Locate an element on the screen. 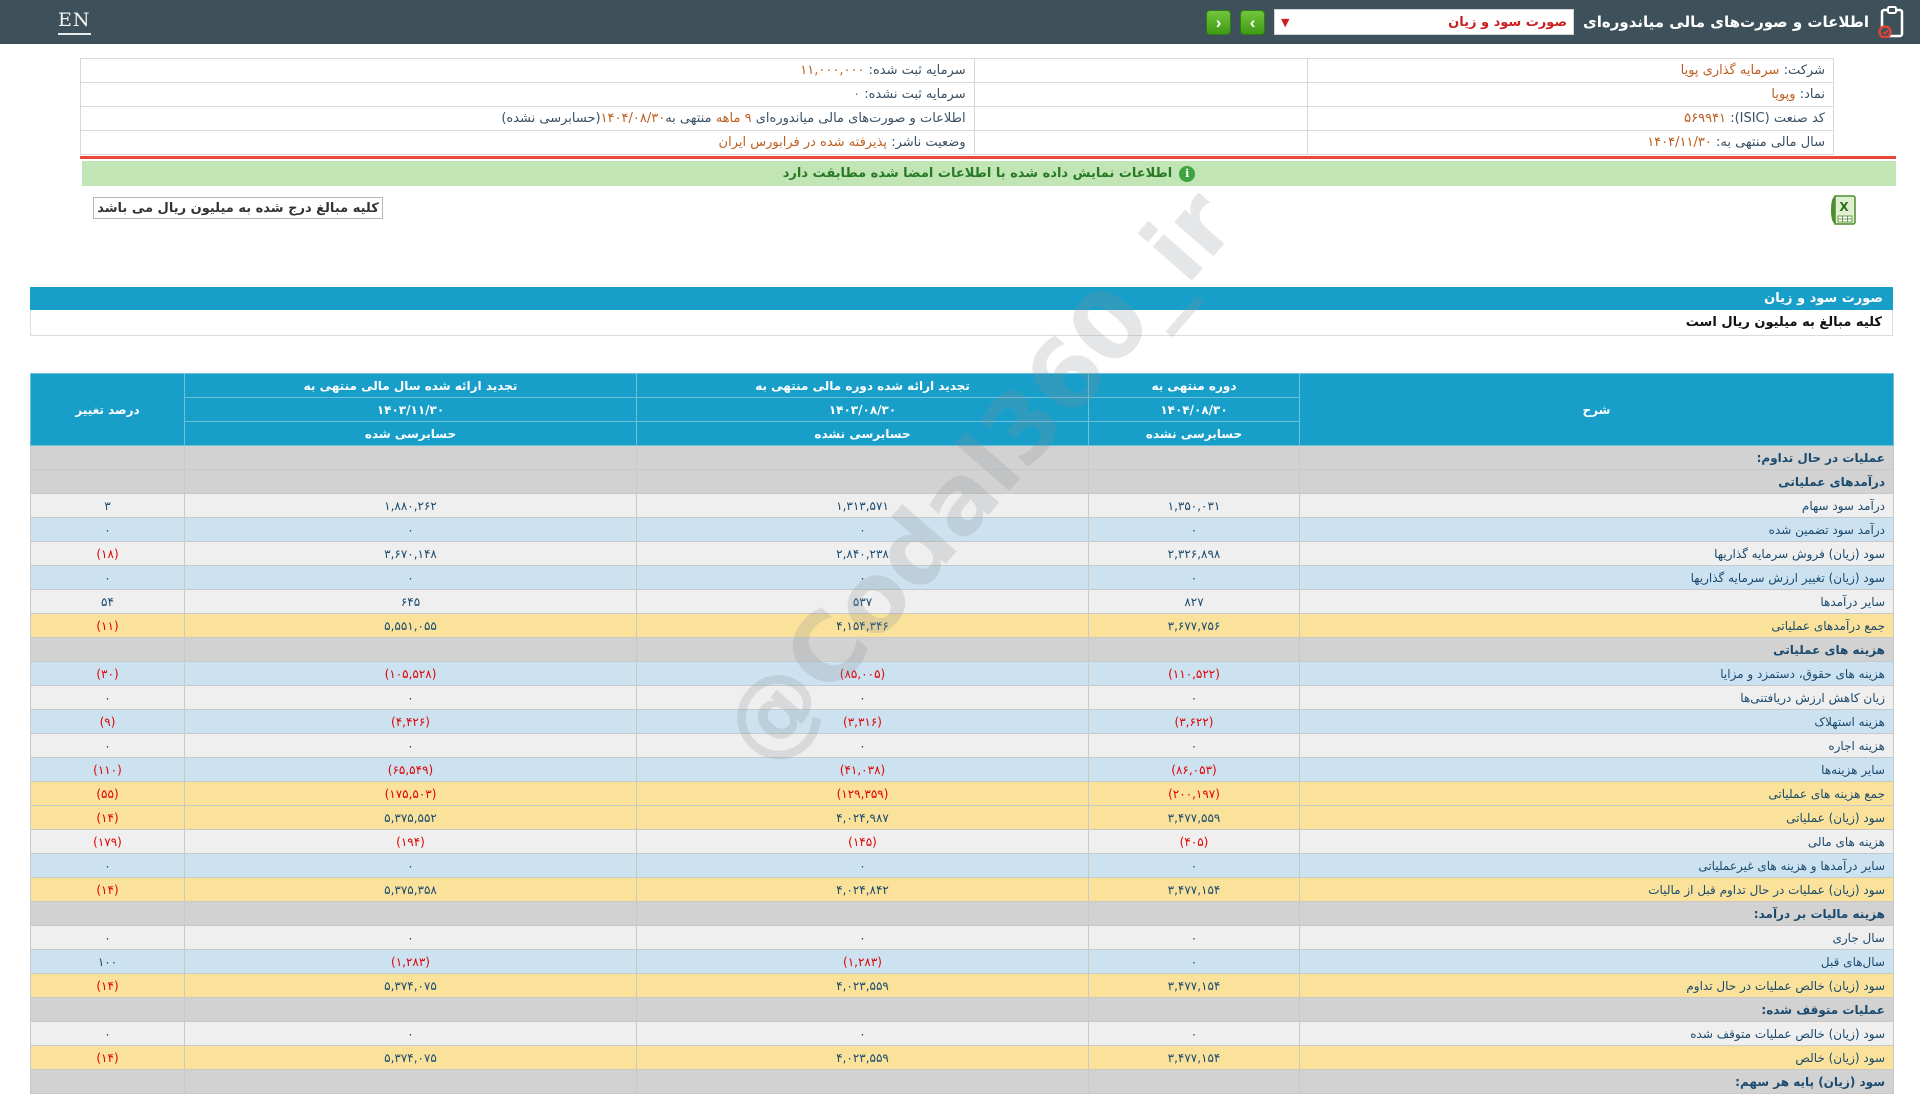 The image size is (1920, 1094). value-restated-year: (۱۷۵,۵۰۳) is located at coordinates (410, 793).